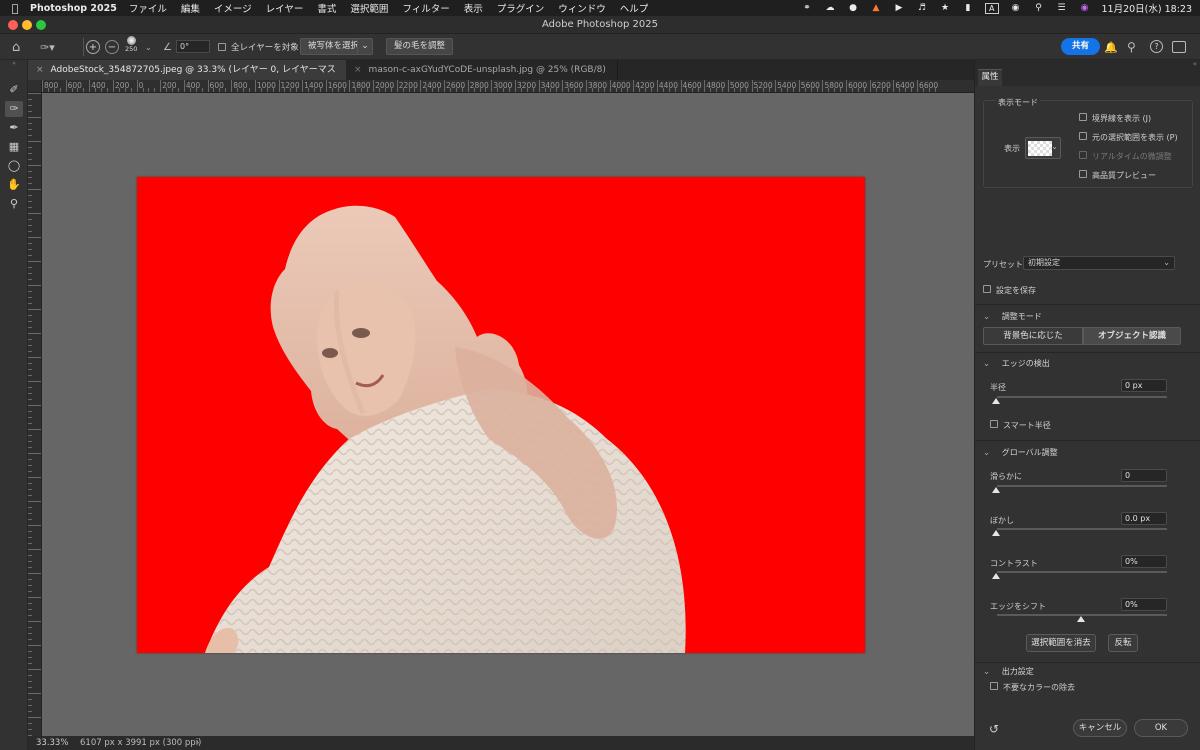 The width and height of the screenshot is (1200, 750). What do you see at coordinates (233, 8) in the screenshot?
I see `menu-image: イメージ` at bounding box center [233, 8].